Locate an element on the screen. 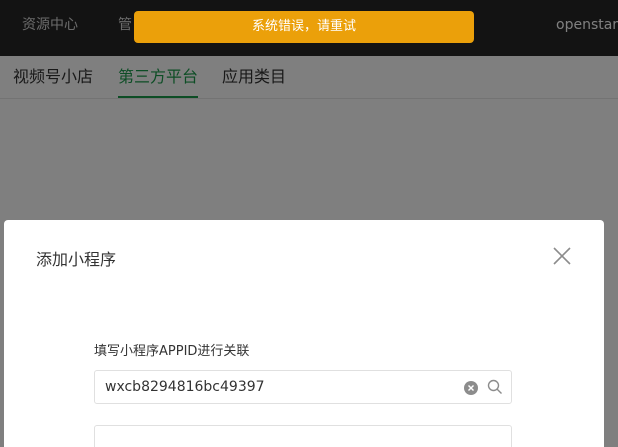  search-icon is located at coordinates (495, 387).